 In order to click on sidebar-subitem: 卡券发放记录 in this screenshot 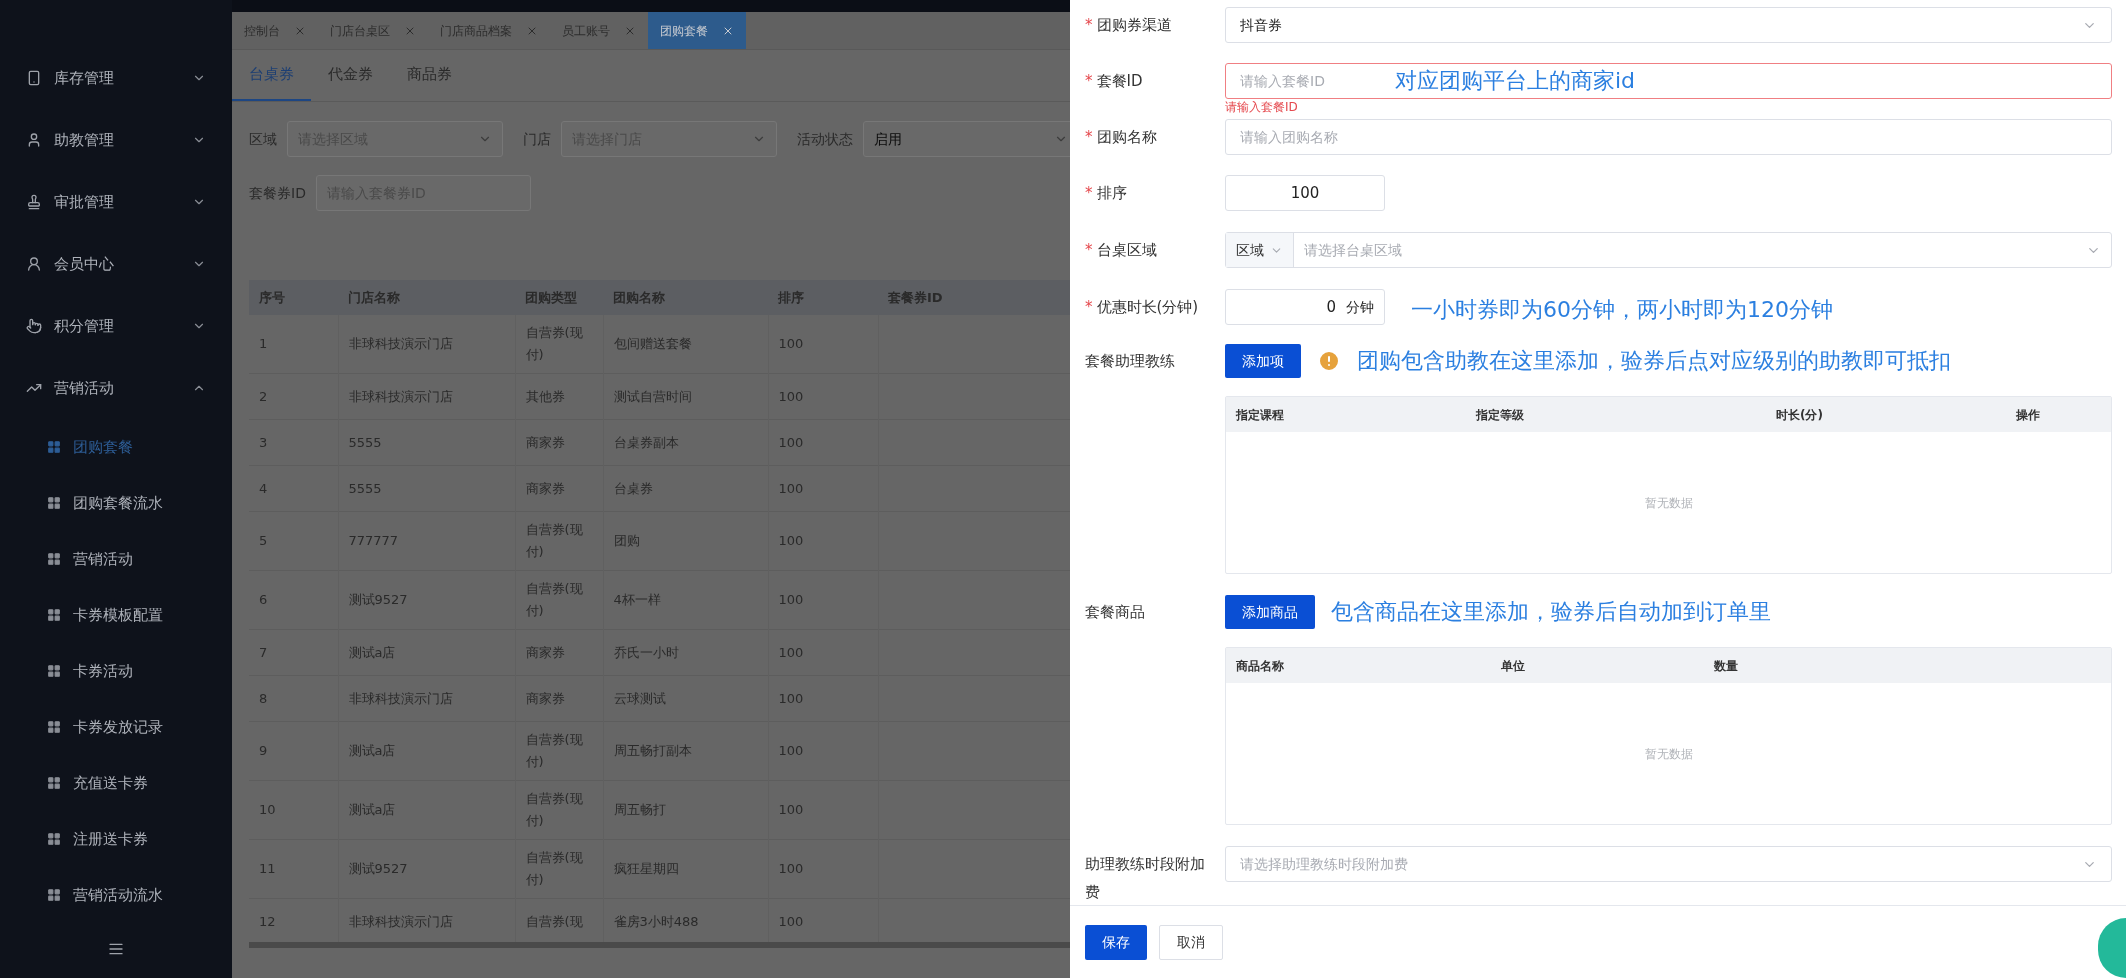, I will do `click(116, 727)`.